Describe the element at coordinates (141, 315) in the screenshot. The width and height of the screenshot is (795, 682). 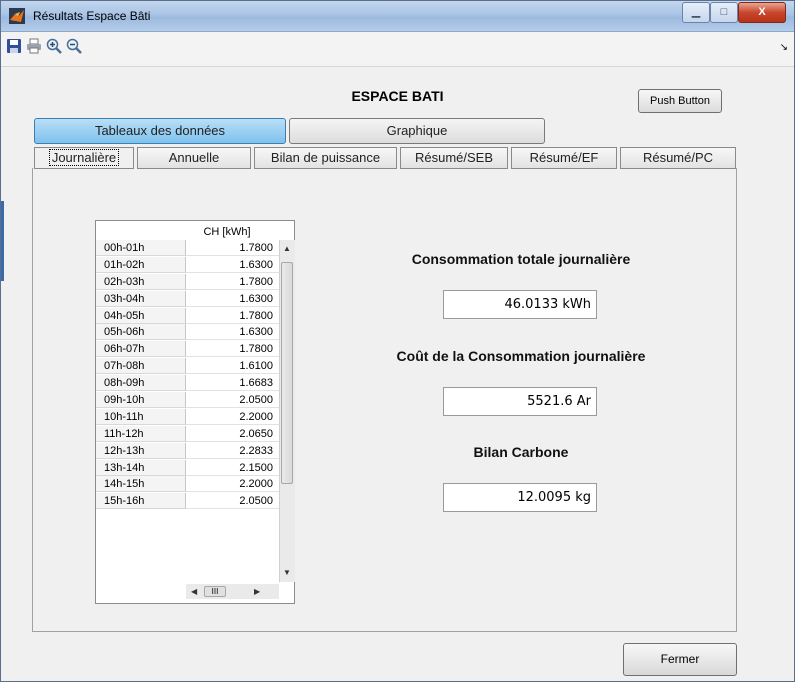
I see `row-header: 04h-05h` at that location.